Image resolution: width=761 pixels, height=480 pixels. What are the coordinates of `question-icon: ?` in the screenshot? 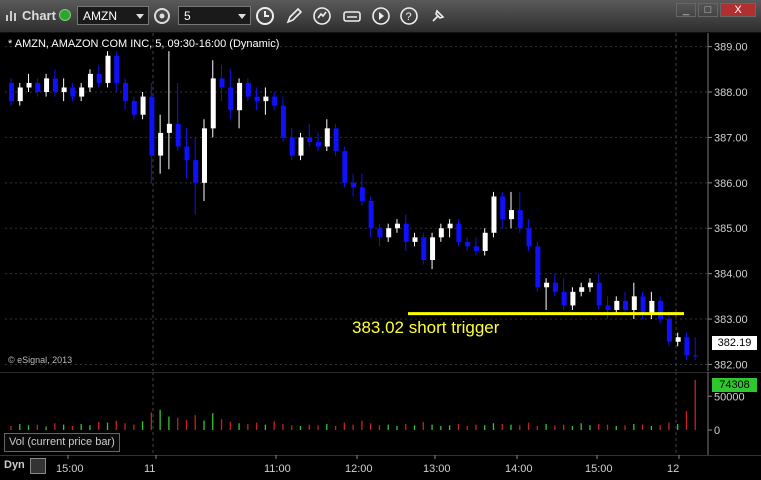 It's located at (409, 16).